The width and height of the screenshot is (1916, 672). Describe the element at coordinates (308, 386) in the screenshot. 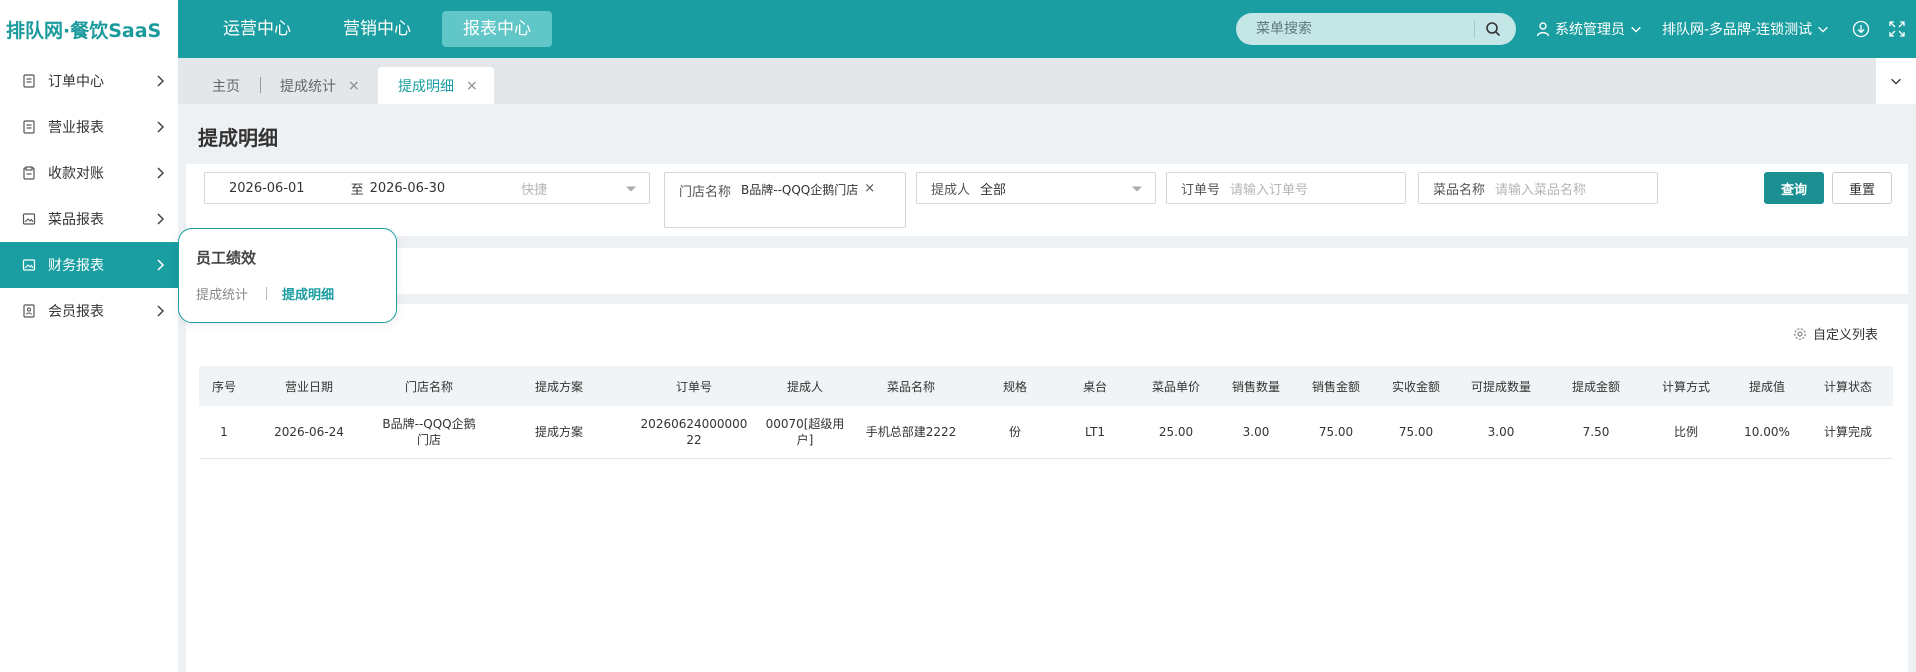

I see `column-header: 营业日期` at that location.